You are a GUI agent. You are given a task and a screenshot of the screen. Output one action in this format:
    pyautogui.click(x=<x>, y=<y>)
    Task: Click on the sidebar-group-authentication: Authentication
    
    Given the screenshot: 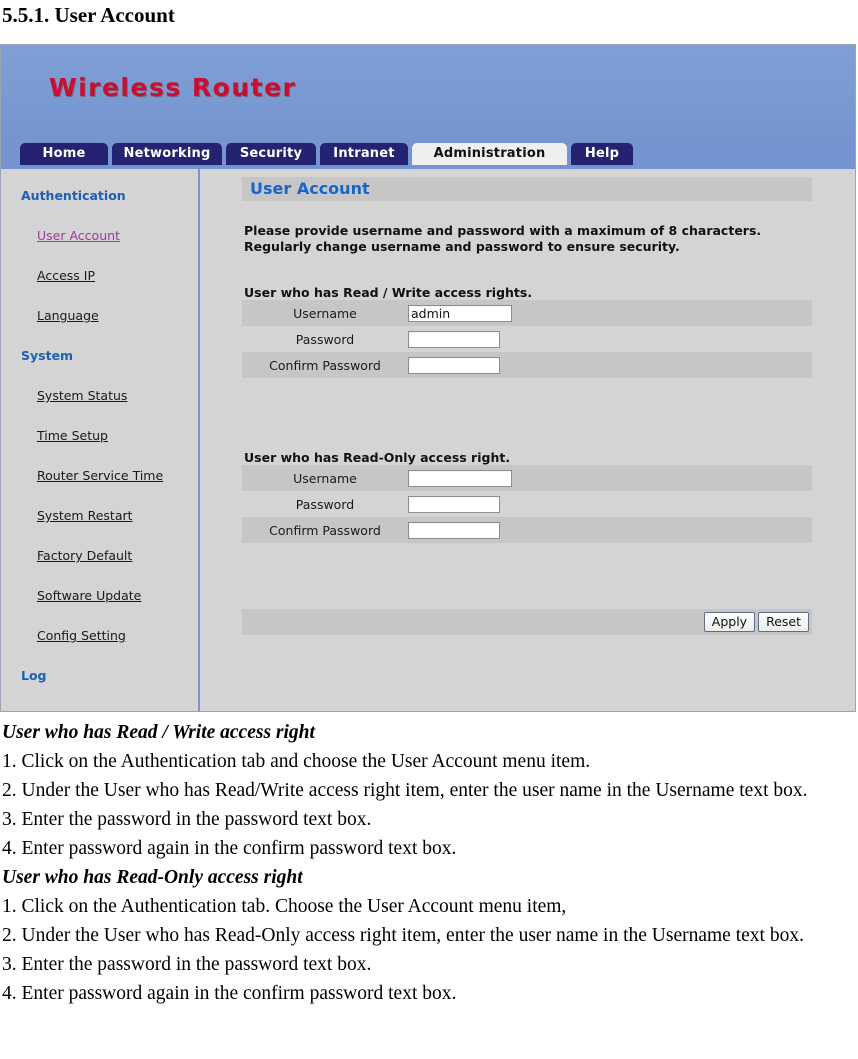 What is the action you would take?
    pyautogui.click(x=73, y=195)
    